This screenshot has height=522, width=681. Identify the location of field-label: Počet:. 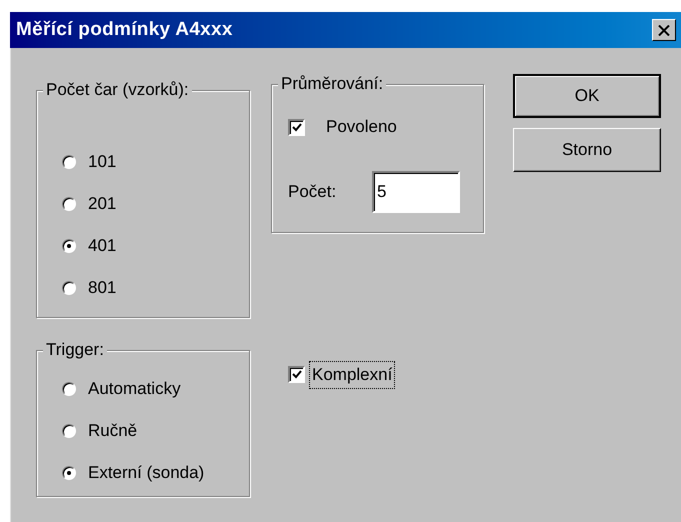
(313, 192).